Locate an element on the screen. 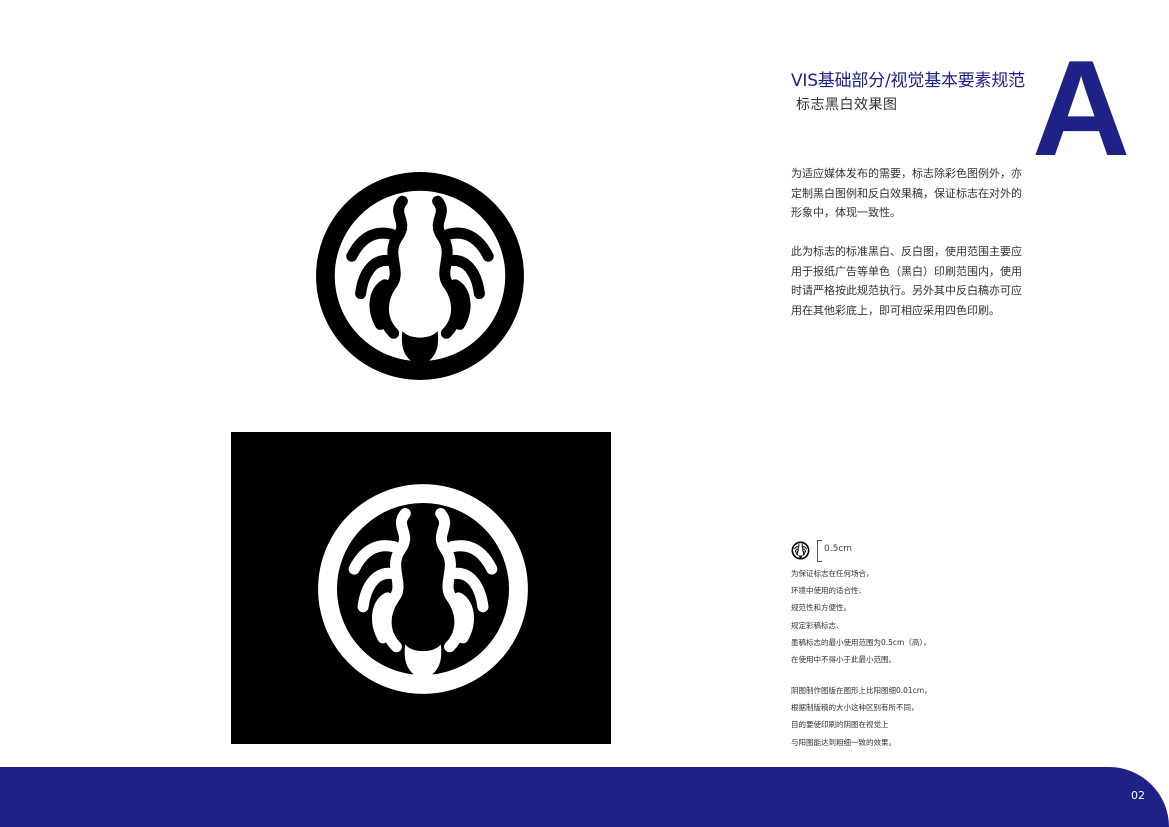  footer-bar: 02 is located at coordinates (584, 797).